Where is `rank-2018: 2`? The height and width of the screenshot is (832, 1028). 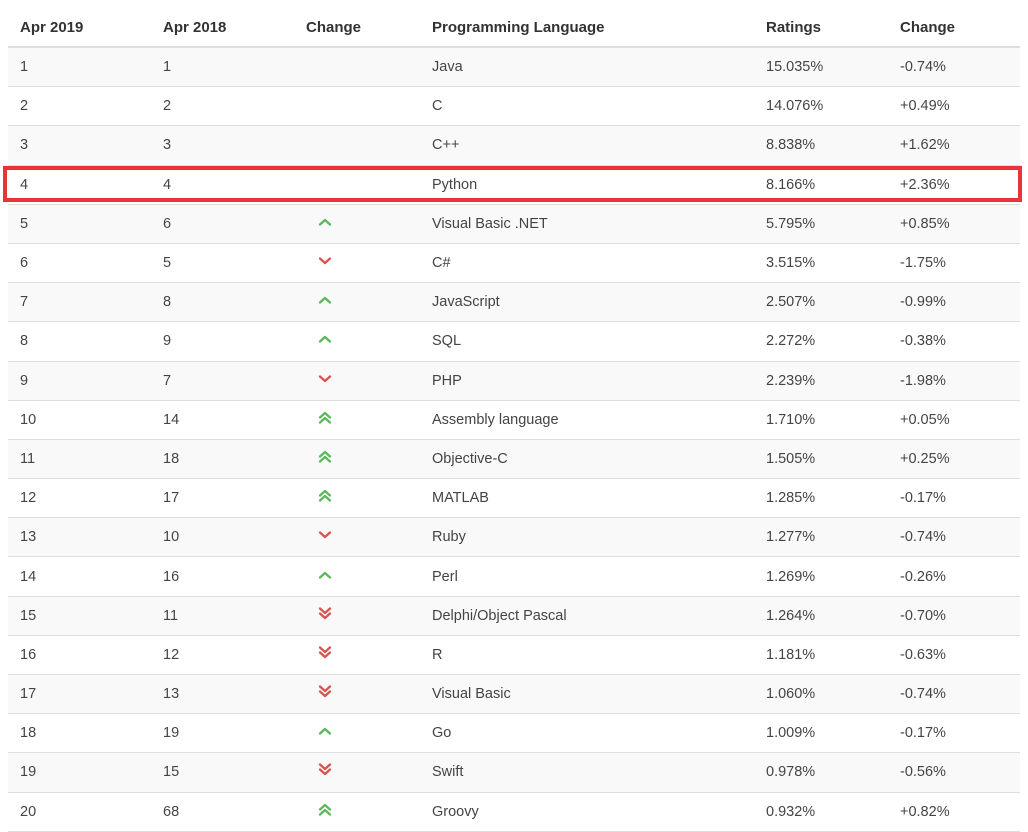
rank-2018: 2 is located at coordinates (167, 106).